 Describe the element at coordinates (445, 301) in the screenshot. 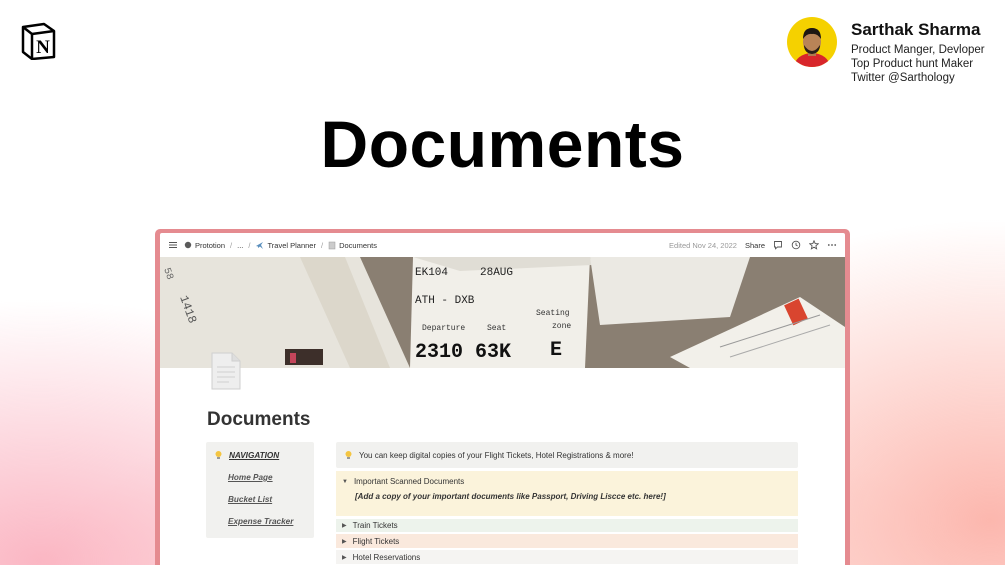

I see `cover-route: ATH - DXB` at that location.